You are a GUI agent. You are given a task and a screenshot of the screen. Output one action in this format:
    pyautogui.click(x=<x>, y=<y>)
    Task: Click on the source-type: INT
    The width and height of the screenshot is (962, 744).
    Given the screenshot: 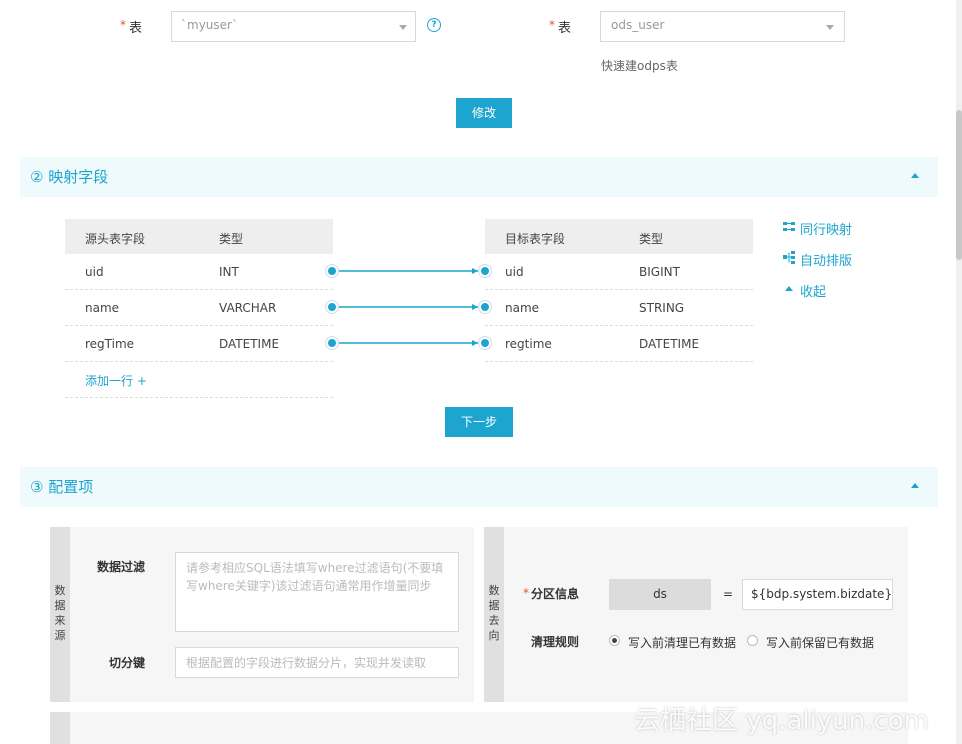 What is the action you would take?
    pyautogui.click(x=229, y=272)
    